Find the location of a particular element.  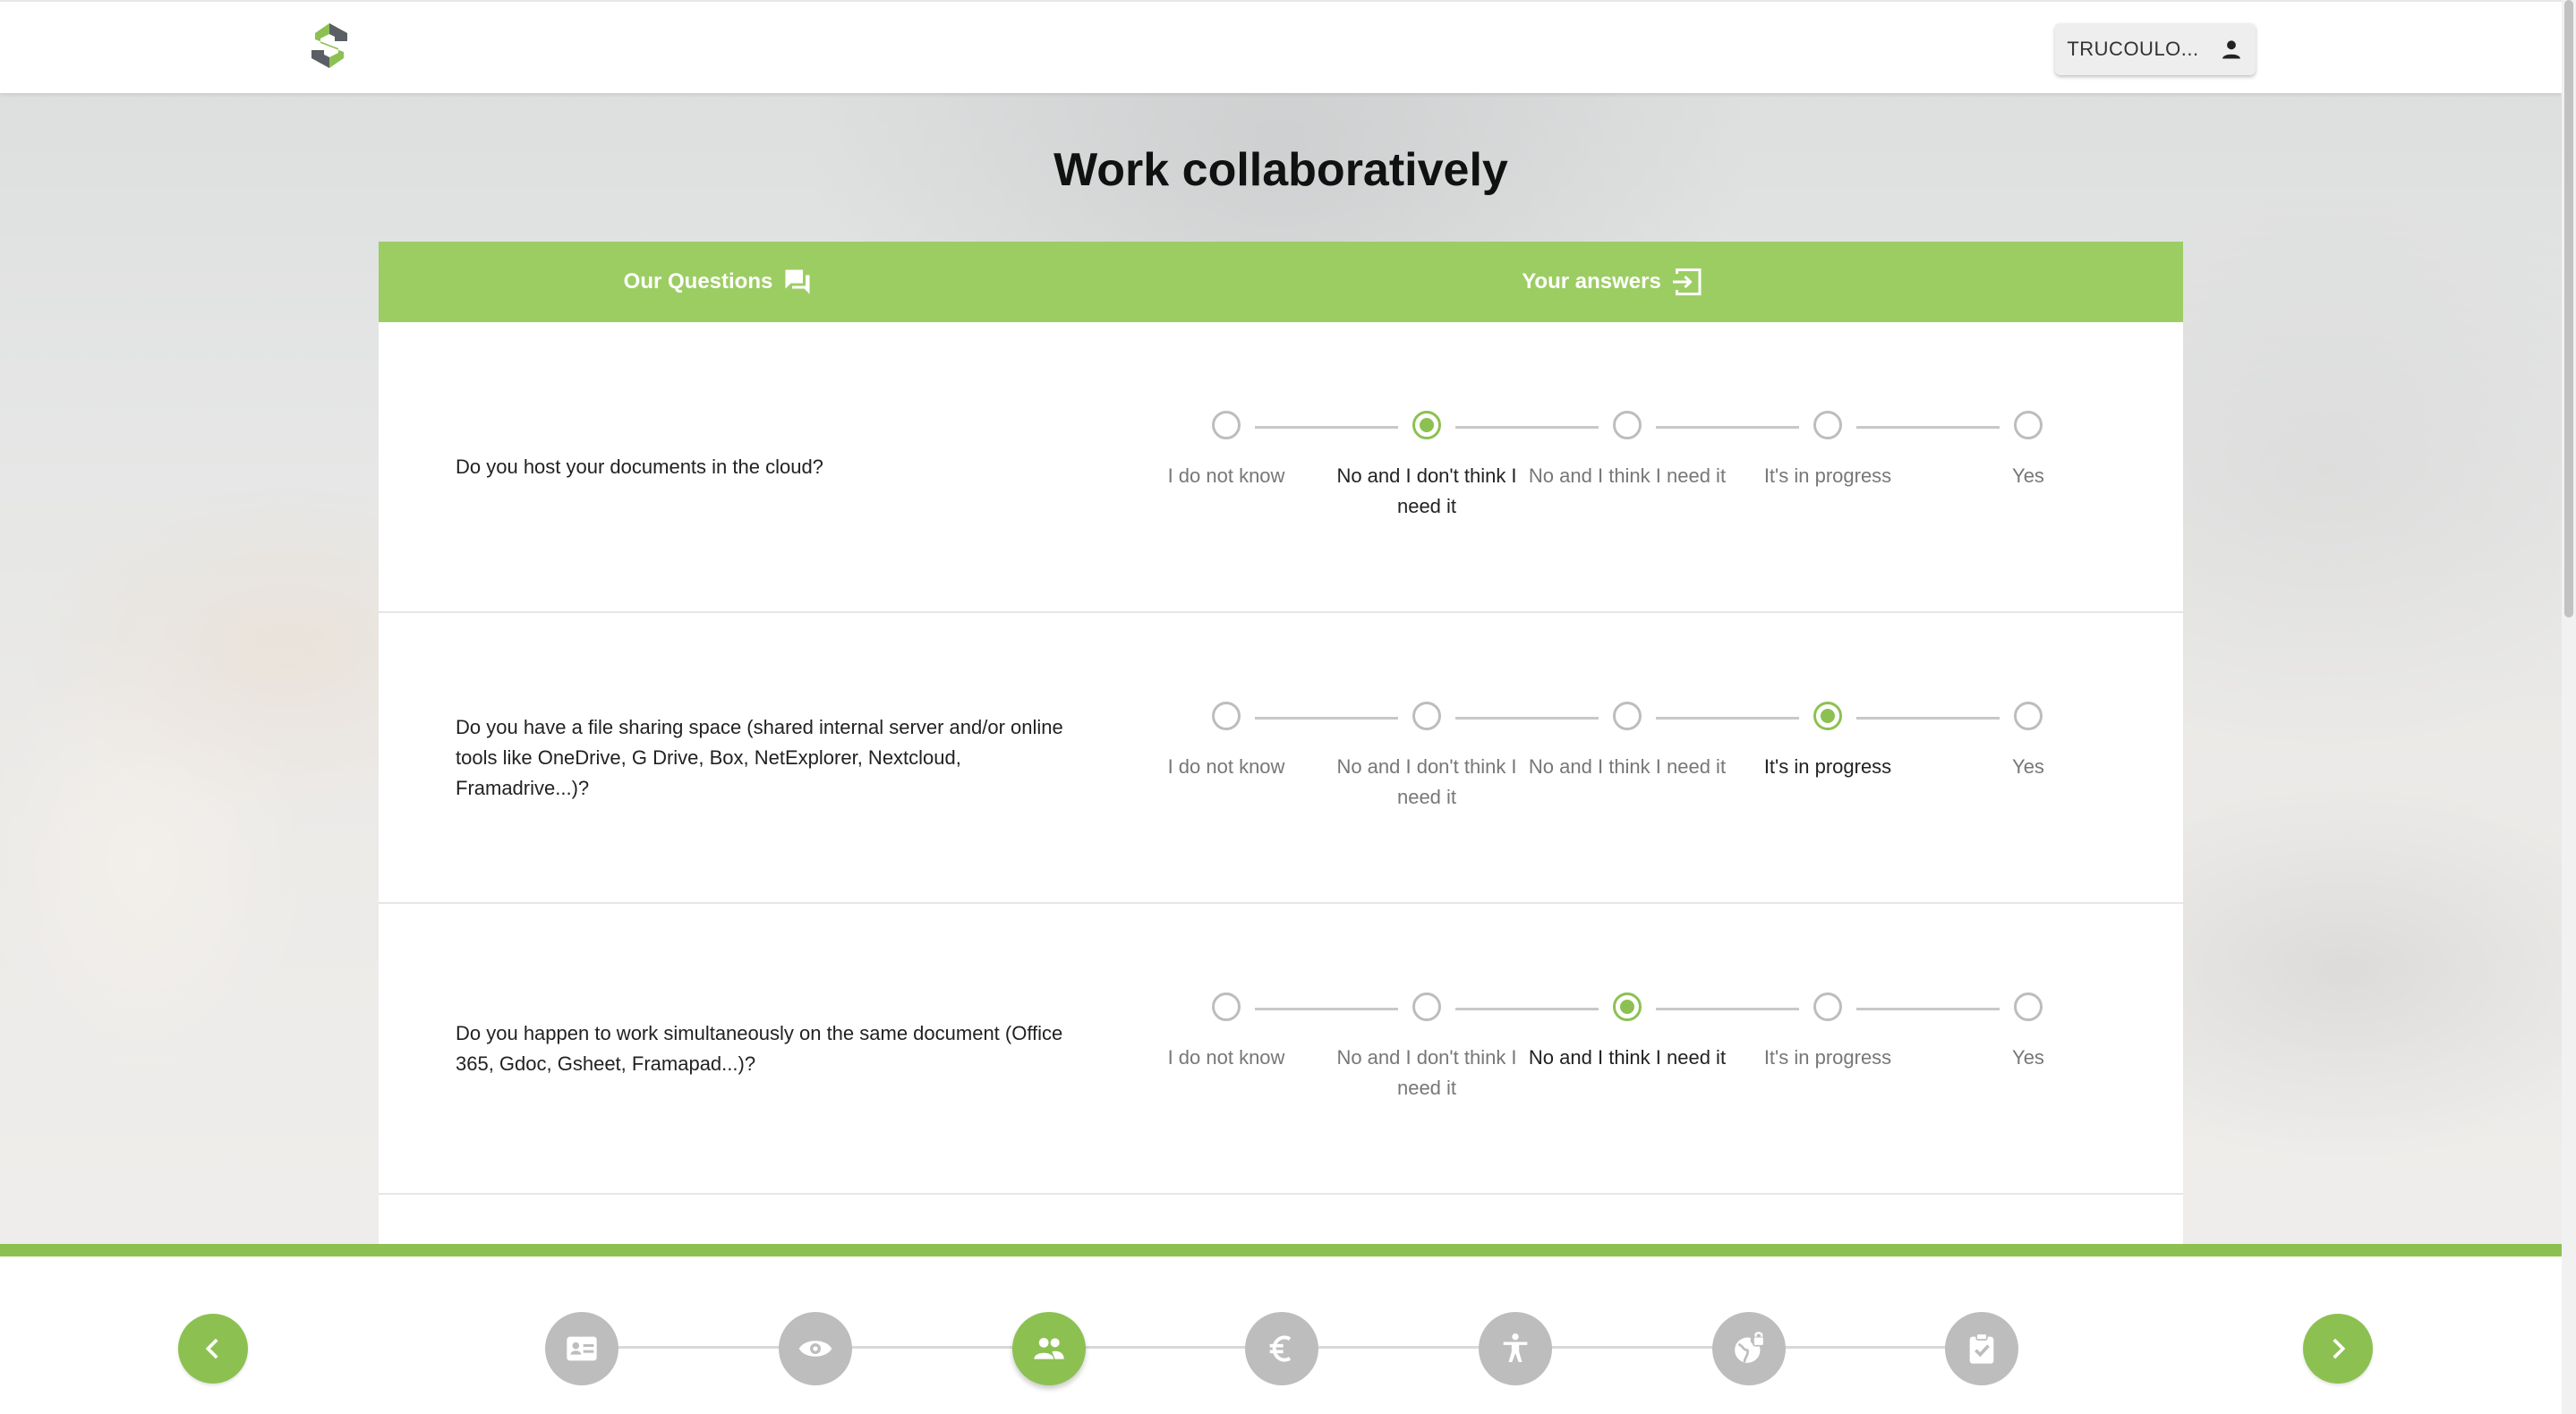

clipboard-check-icon is located at coordinates (1981, 1348).